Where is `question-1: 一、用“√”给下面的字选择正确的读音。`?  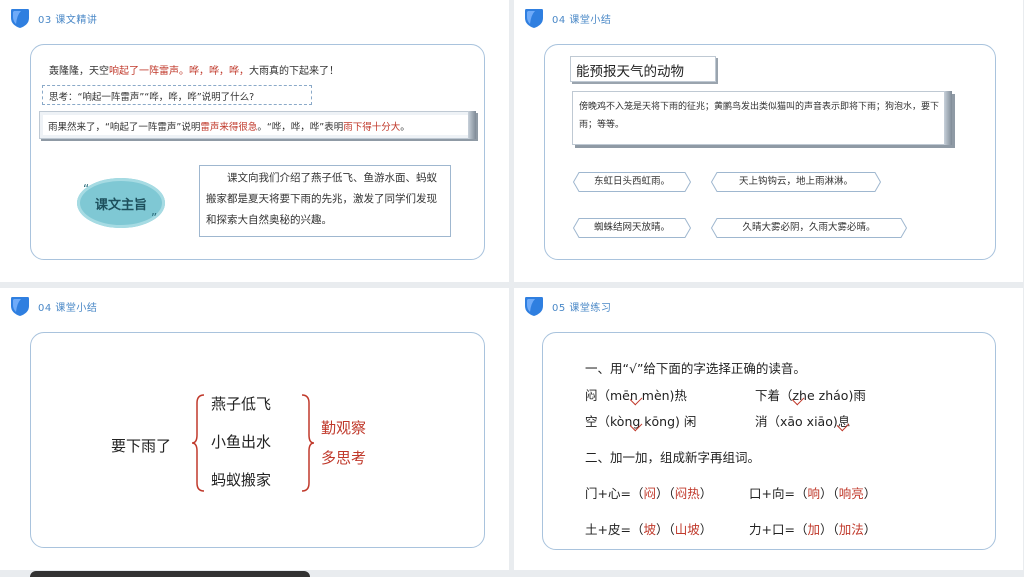 question-1: 一、用“√”给下面的字选择正确的读音。 is located at coordinates (695, 368).